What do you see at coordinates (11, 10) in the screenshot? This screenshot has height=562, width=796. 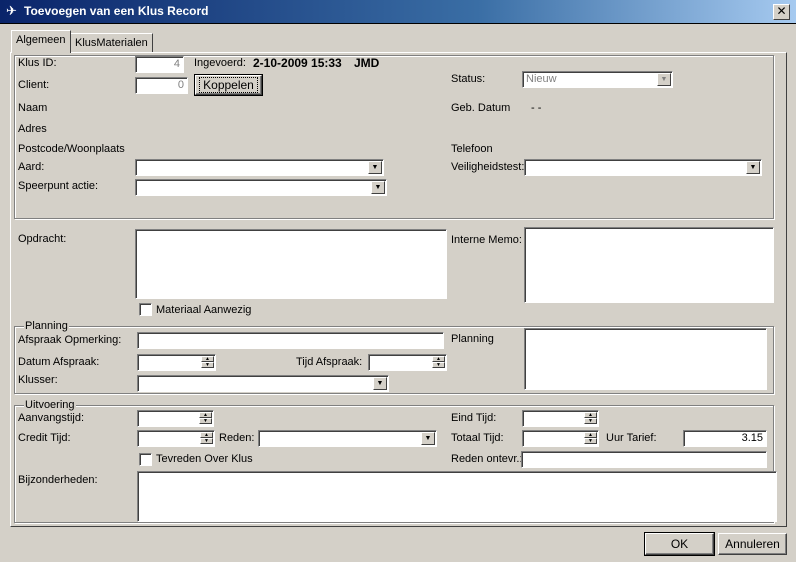 I see `app-icon: ✈` at bounding box center [11, 10].